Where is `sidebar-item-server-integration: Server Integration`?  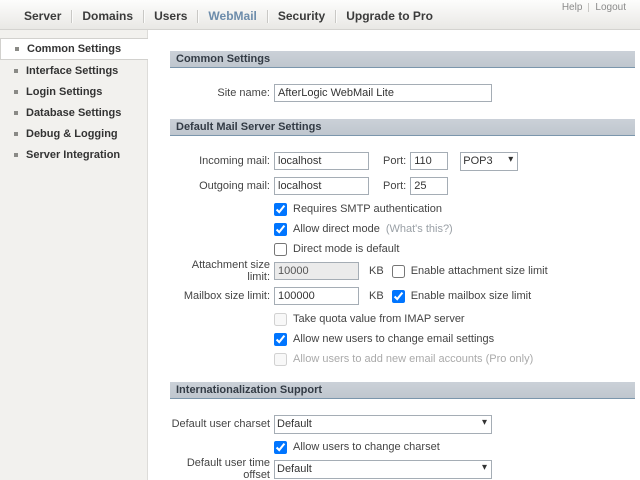
sidebar-item-server-integration: Server Integration is located at coordinates (73, 154).